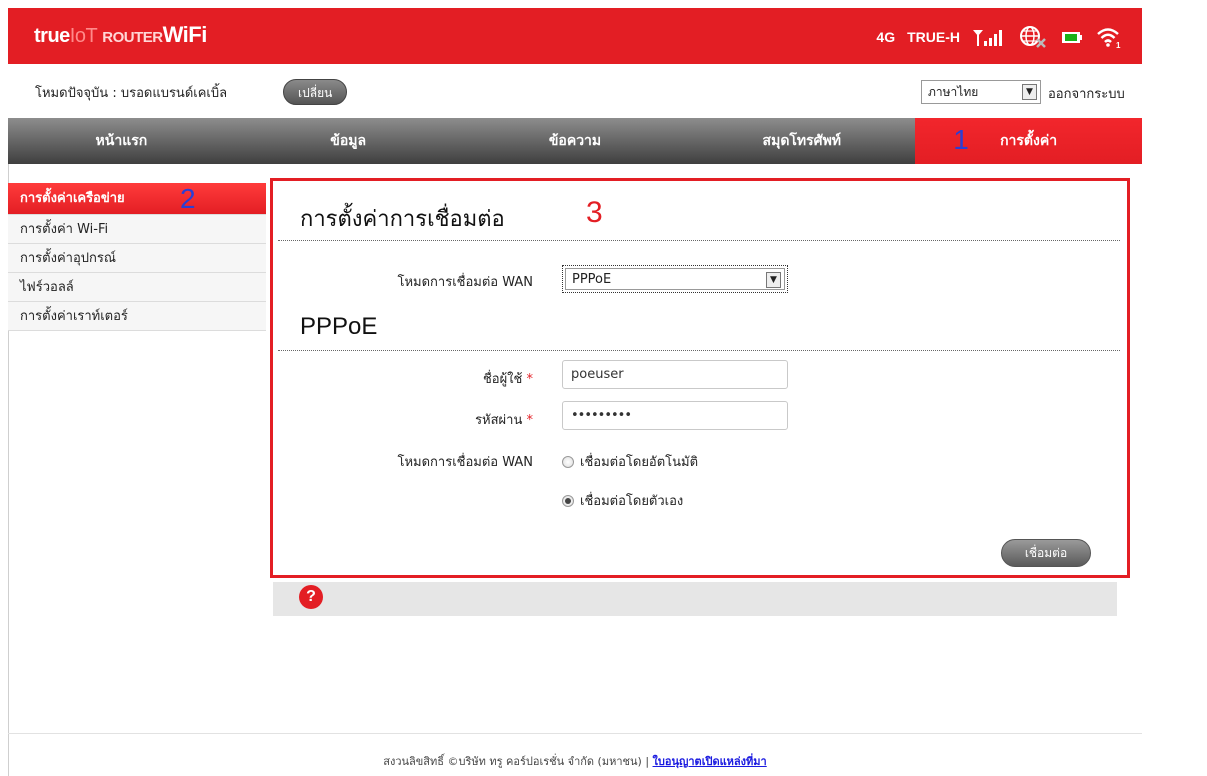  Describe the element at coordinates (575, 36) in the screenshot. I see `app-header: trueIoT ROUTERWiFi 4G TRUE-H 1` at that location.